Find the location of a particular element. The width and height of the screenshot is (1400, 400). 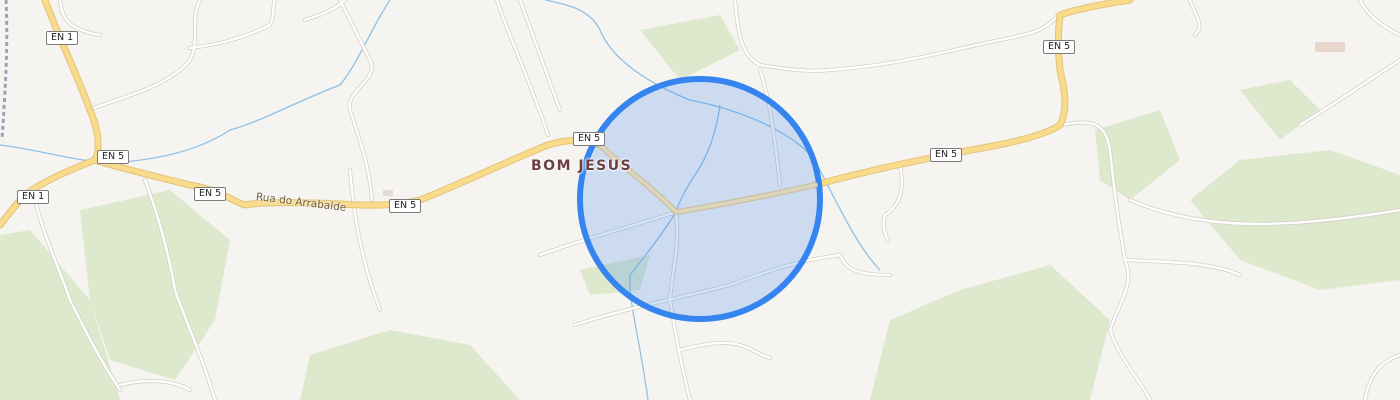

search-radius-circle is located at coordinates (700, 199).